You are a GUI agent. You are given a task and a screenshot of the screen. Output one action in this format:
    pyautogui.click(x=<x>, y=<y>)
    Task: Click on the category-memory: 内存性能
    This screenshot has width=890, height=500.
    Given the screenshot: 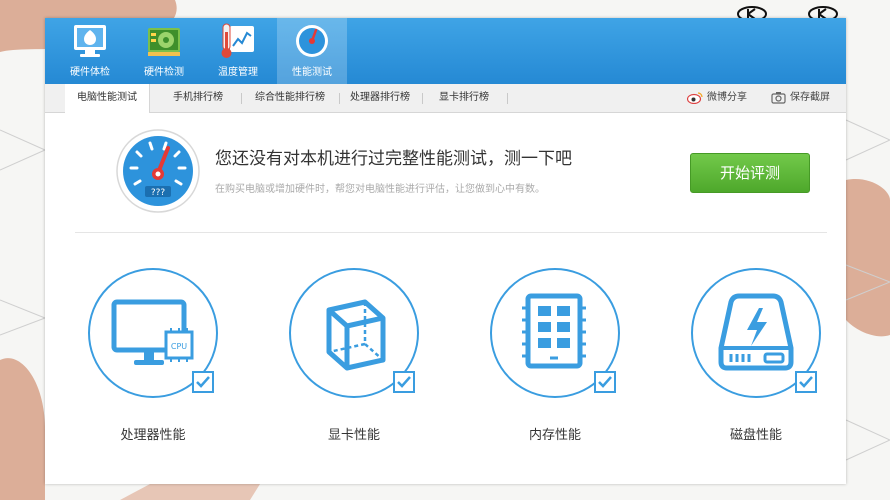 What is the action you would take?
    pyautogui.click(x=560, y=363)
    